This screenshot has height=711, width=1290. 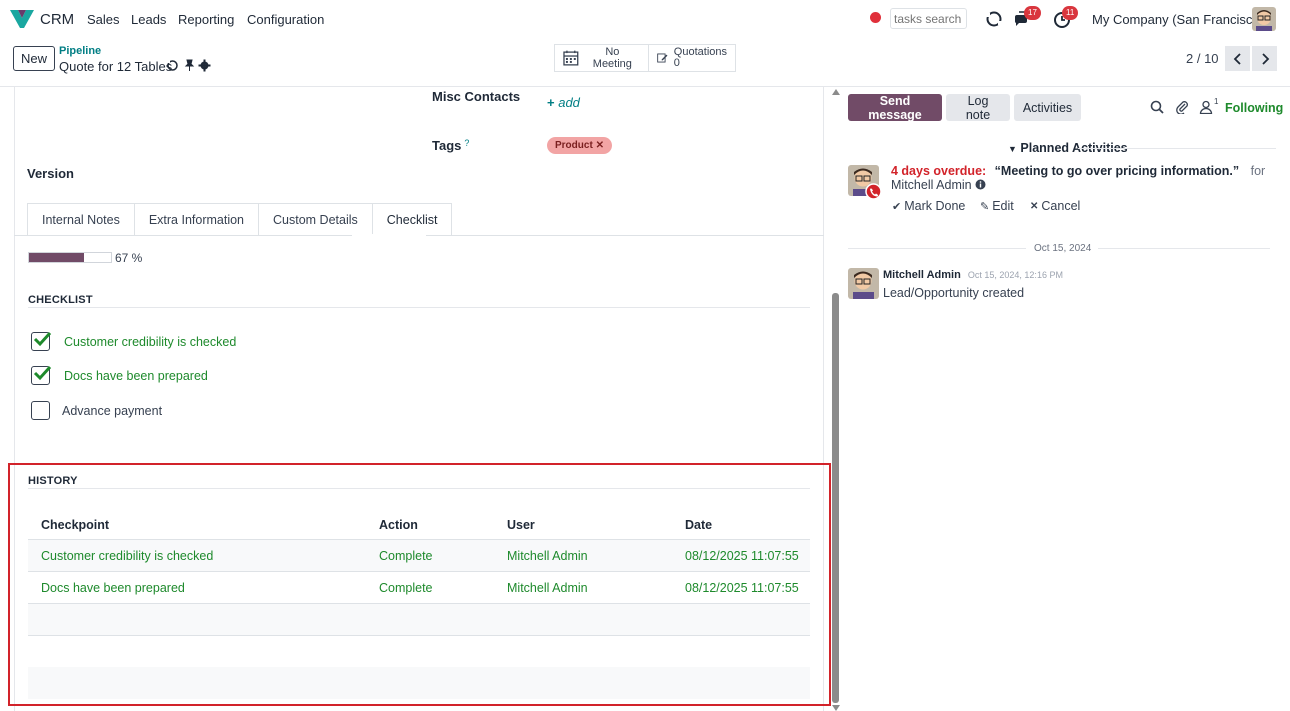 What do you see at coordinates (103, 19) in the screenshot?
I see `menu-sales: Sales` at bounding box center [103, 19].